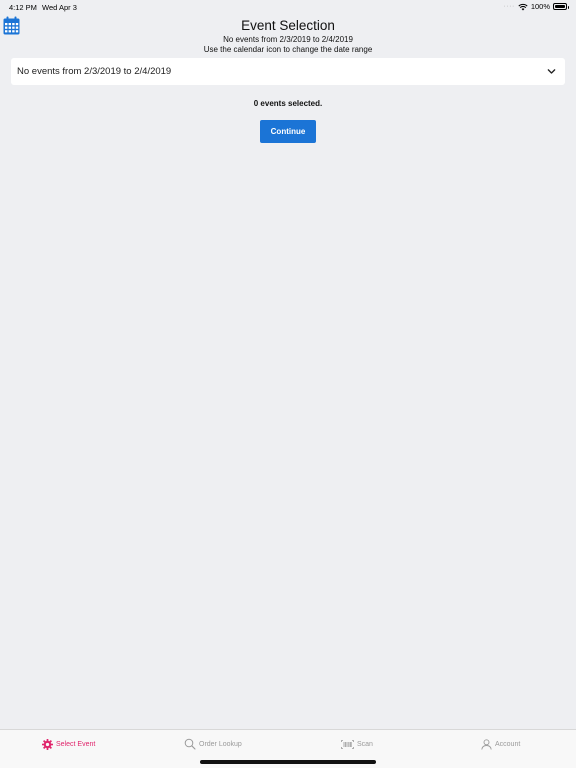 This screenshot has width=576, height=768. I want to click on status-indicators: ···· 100%, so click(536, 6).